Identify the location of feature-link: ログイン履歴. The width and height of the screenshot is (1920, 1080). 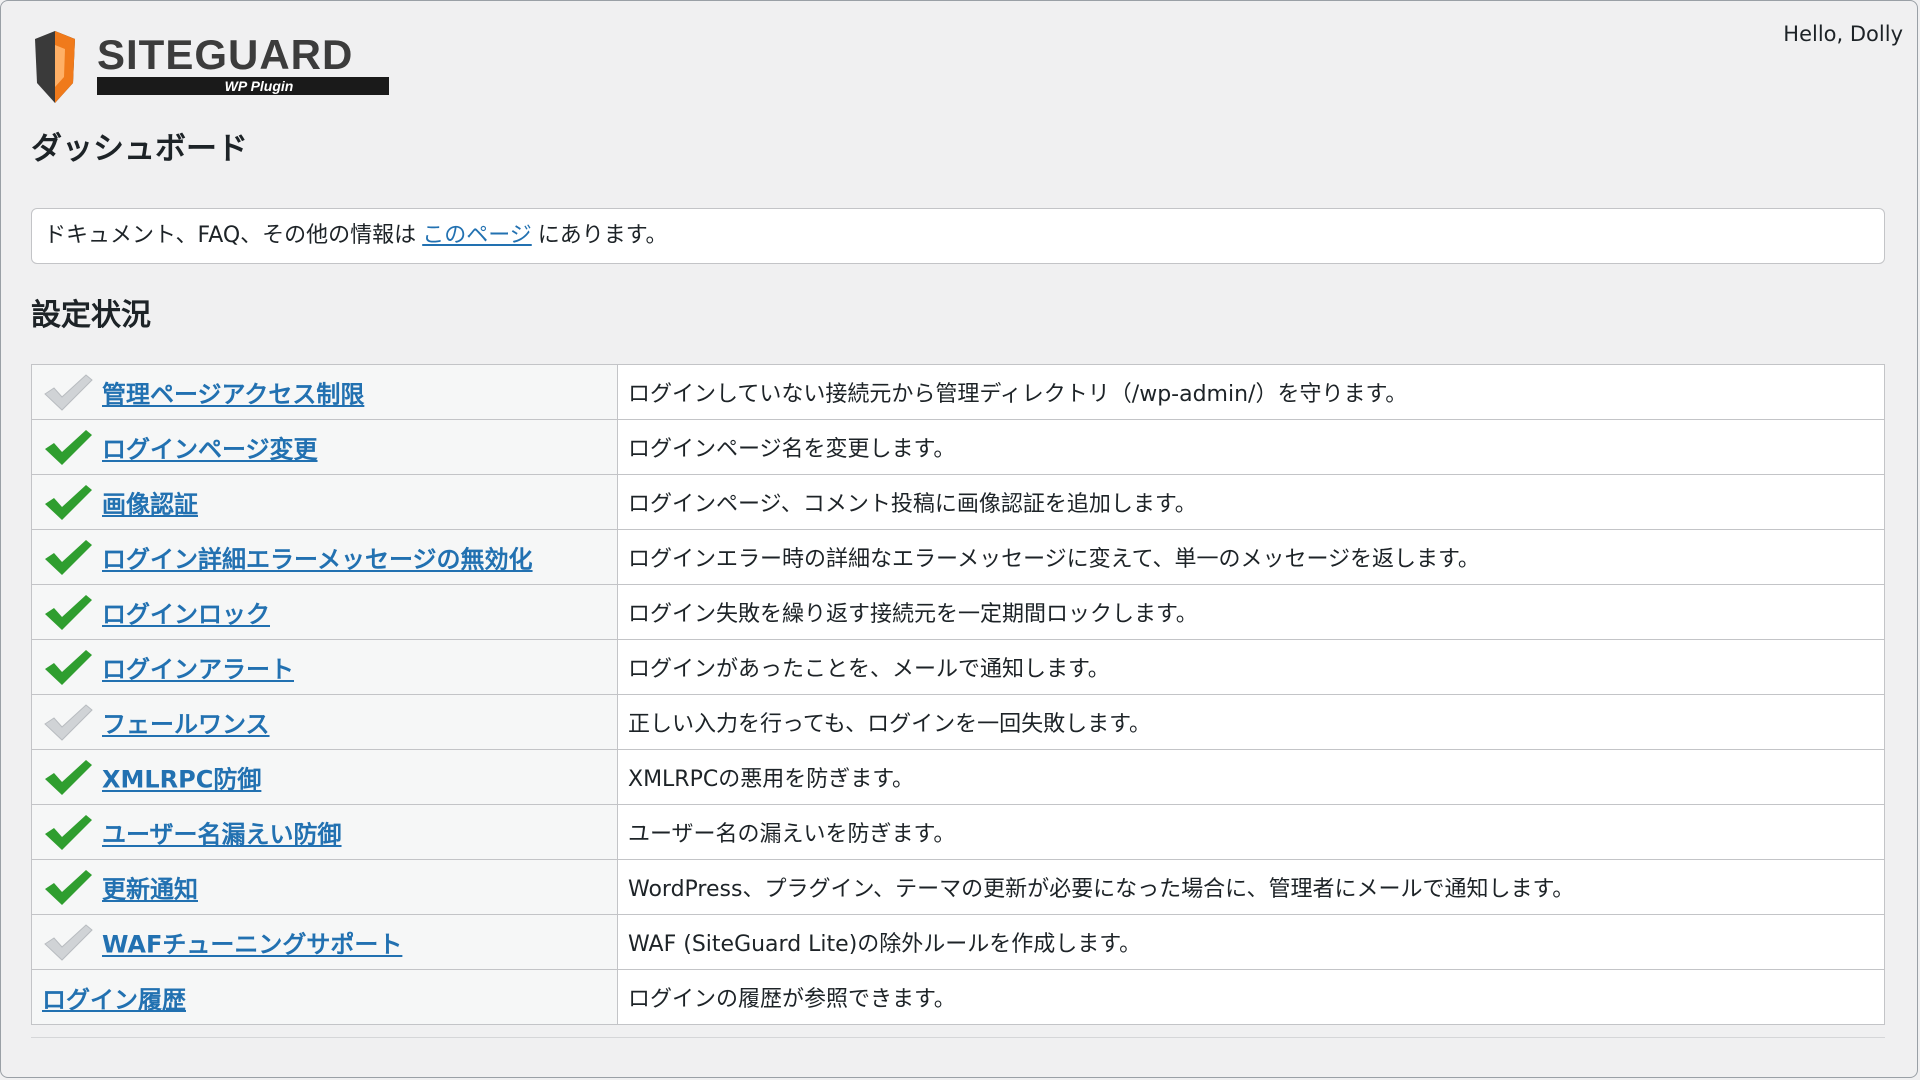
(114, 1000).